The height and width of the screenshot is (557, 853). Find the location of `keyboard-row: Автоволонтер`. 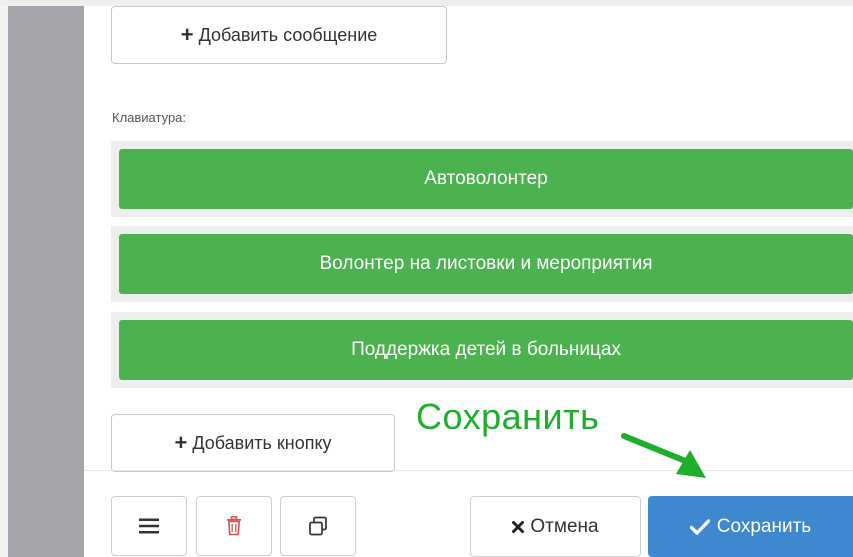

keyboard-row: Автоволонтер is located at coordinates (482, 179).